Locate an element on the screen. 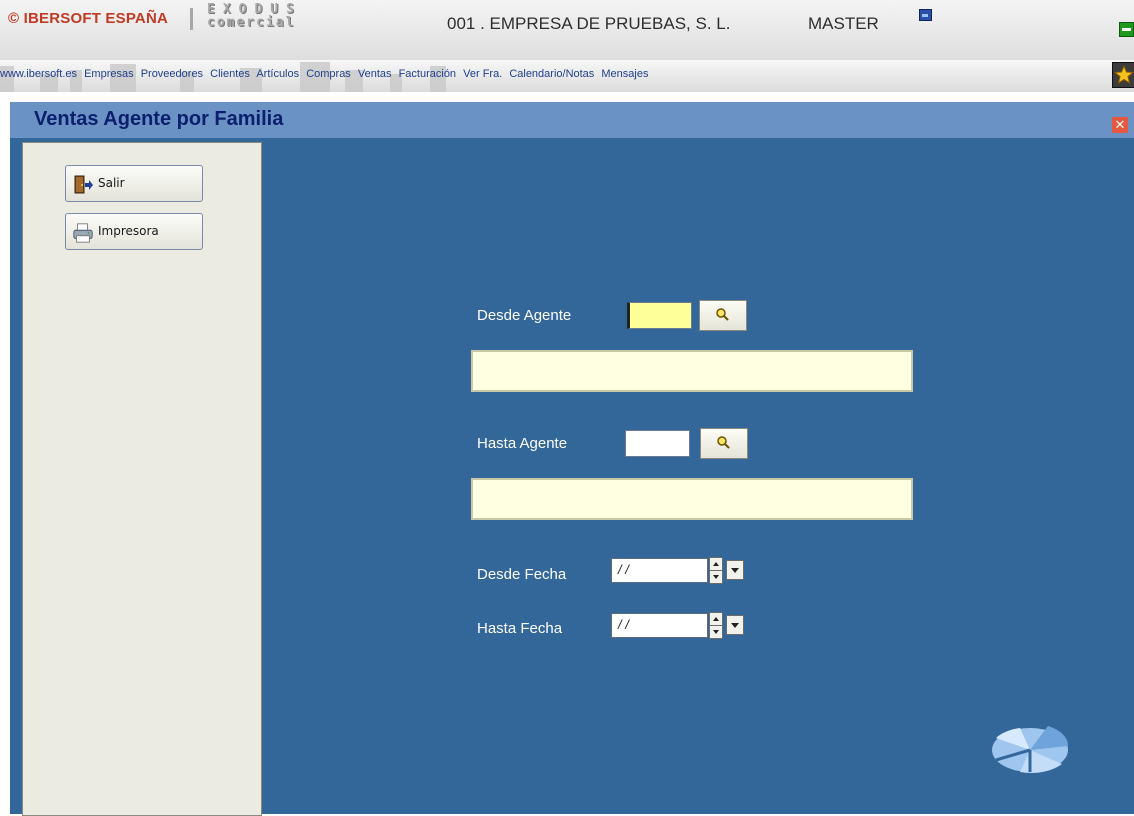 The width and height of the screenshot is (1134, 816). star-icon is located at coordinates (1123, 74).